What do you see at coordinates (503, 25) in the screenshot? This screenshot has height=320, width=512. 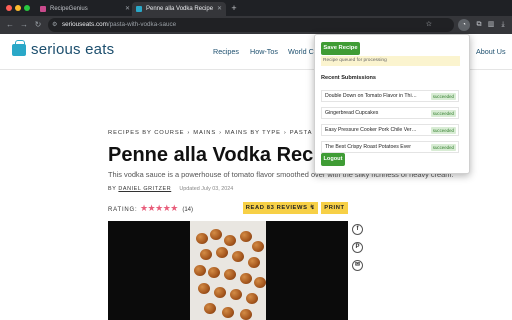 I see `download-icon: ⤓` at bounding box center [503, 25].